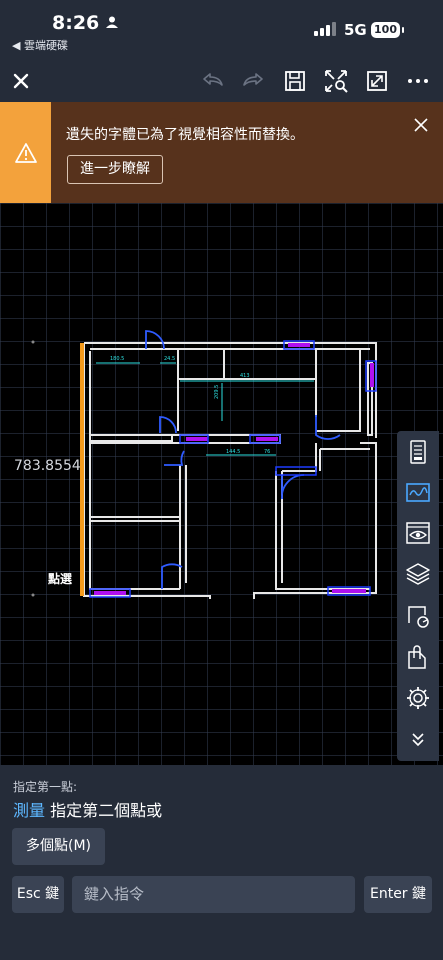  I want to click on layers-button, so click(418, 574).